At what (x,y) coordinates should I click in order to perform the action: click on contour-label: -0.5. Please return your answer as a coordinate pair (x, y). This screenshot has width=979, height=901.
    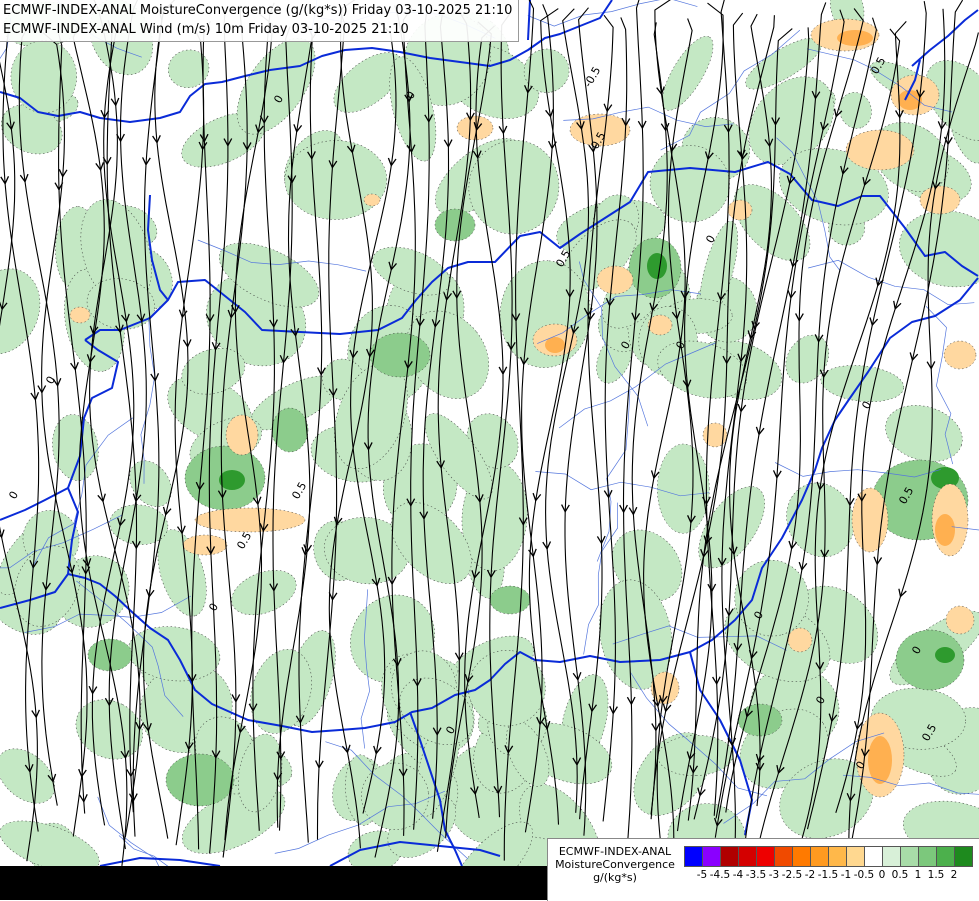
    Looking at the image, I should click on (592, 76).